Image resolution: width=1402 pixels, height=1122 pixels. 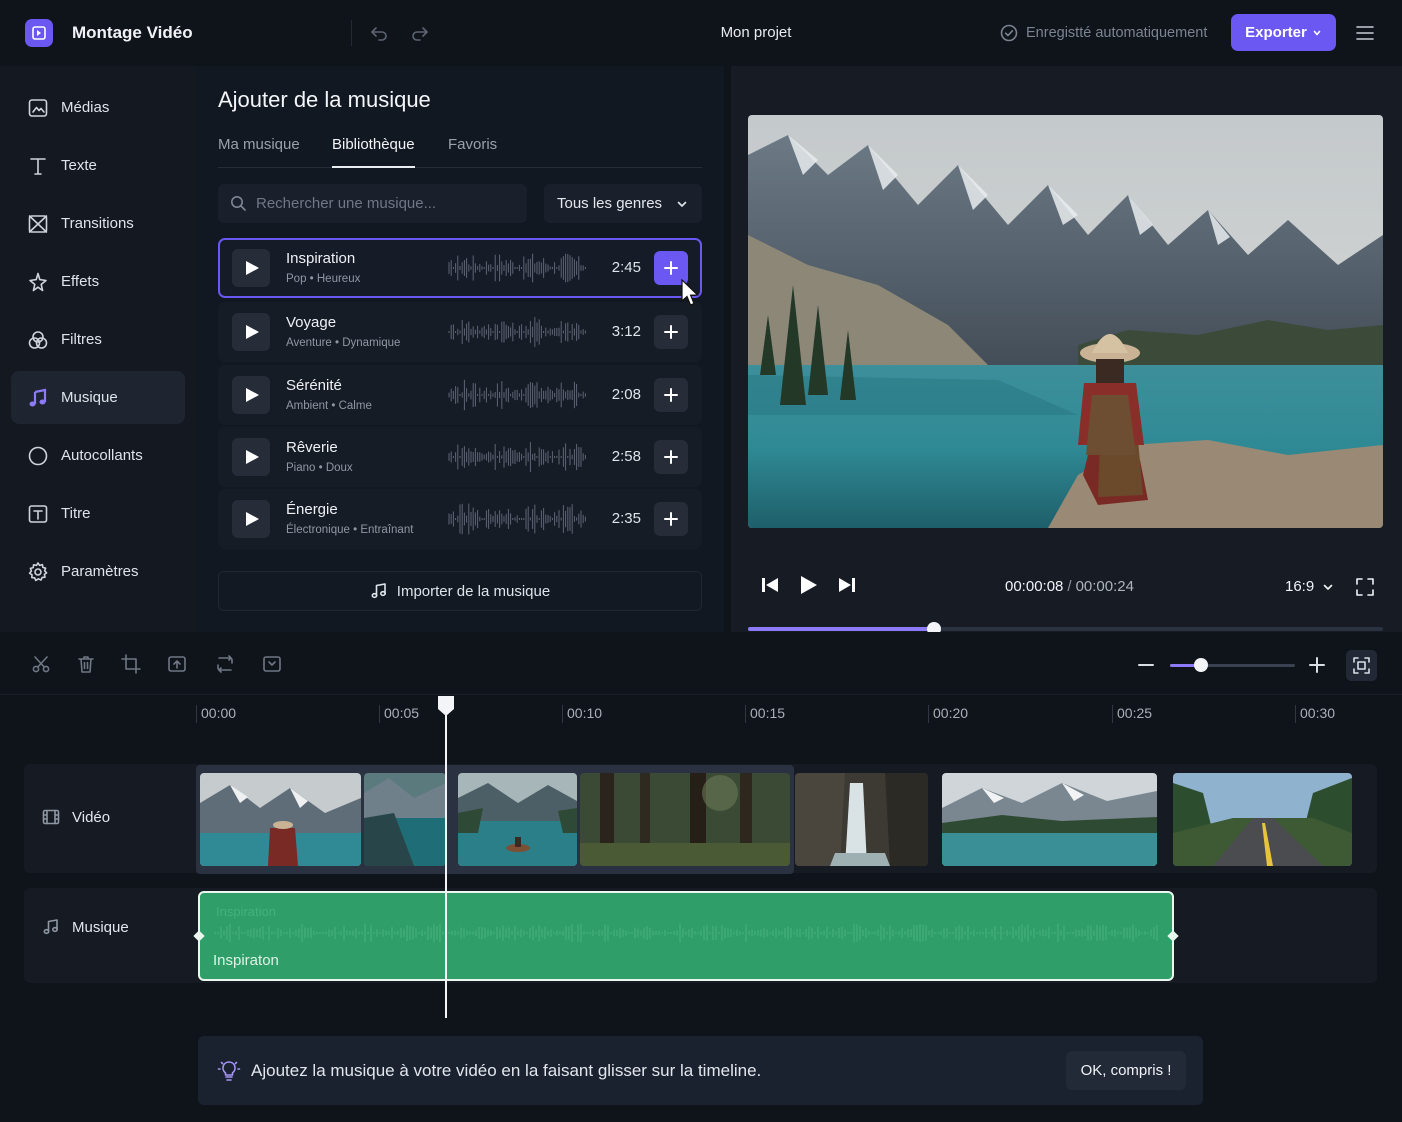 What do you see at coordinates (1065, 629) in the screenshot?
I see `playback-scrubber` at bounding box center [1065, 629].